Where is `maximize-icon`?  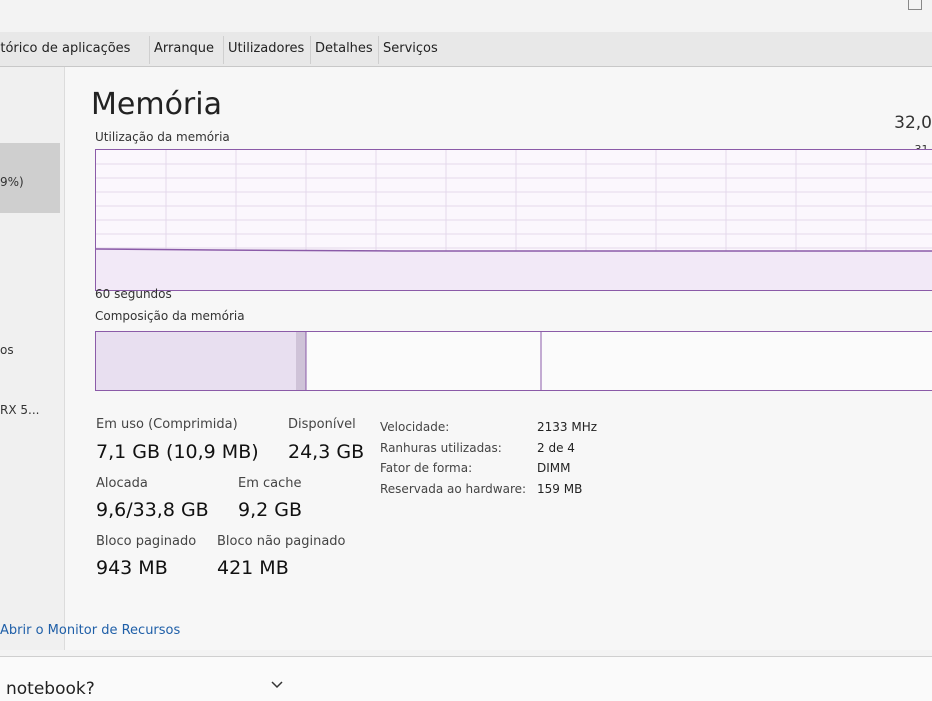
maximize-icon is located at coordinates (915, 5).